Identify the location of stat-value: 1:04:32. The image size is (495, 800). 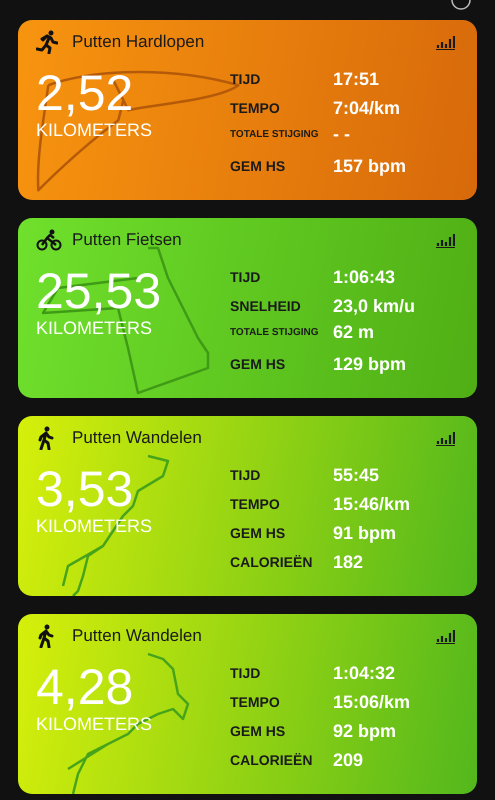
(364, 673).